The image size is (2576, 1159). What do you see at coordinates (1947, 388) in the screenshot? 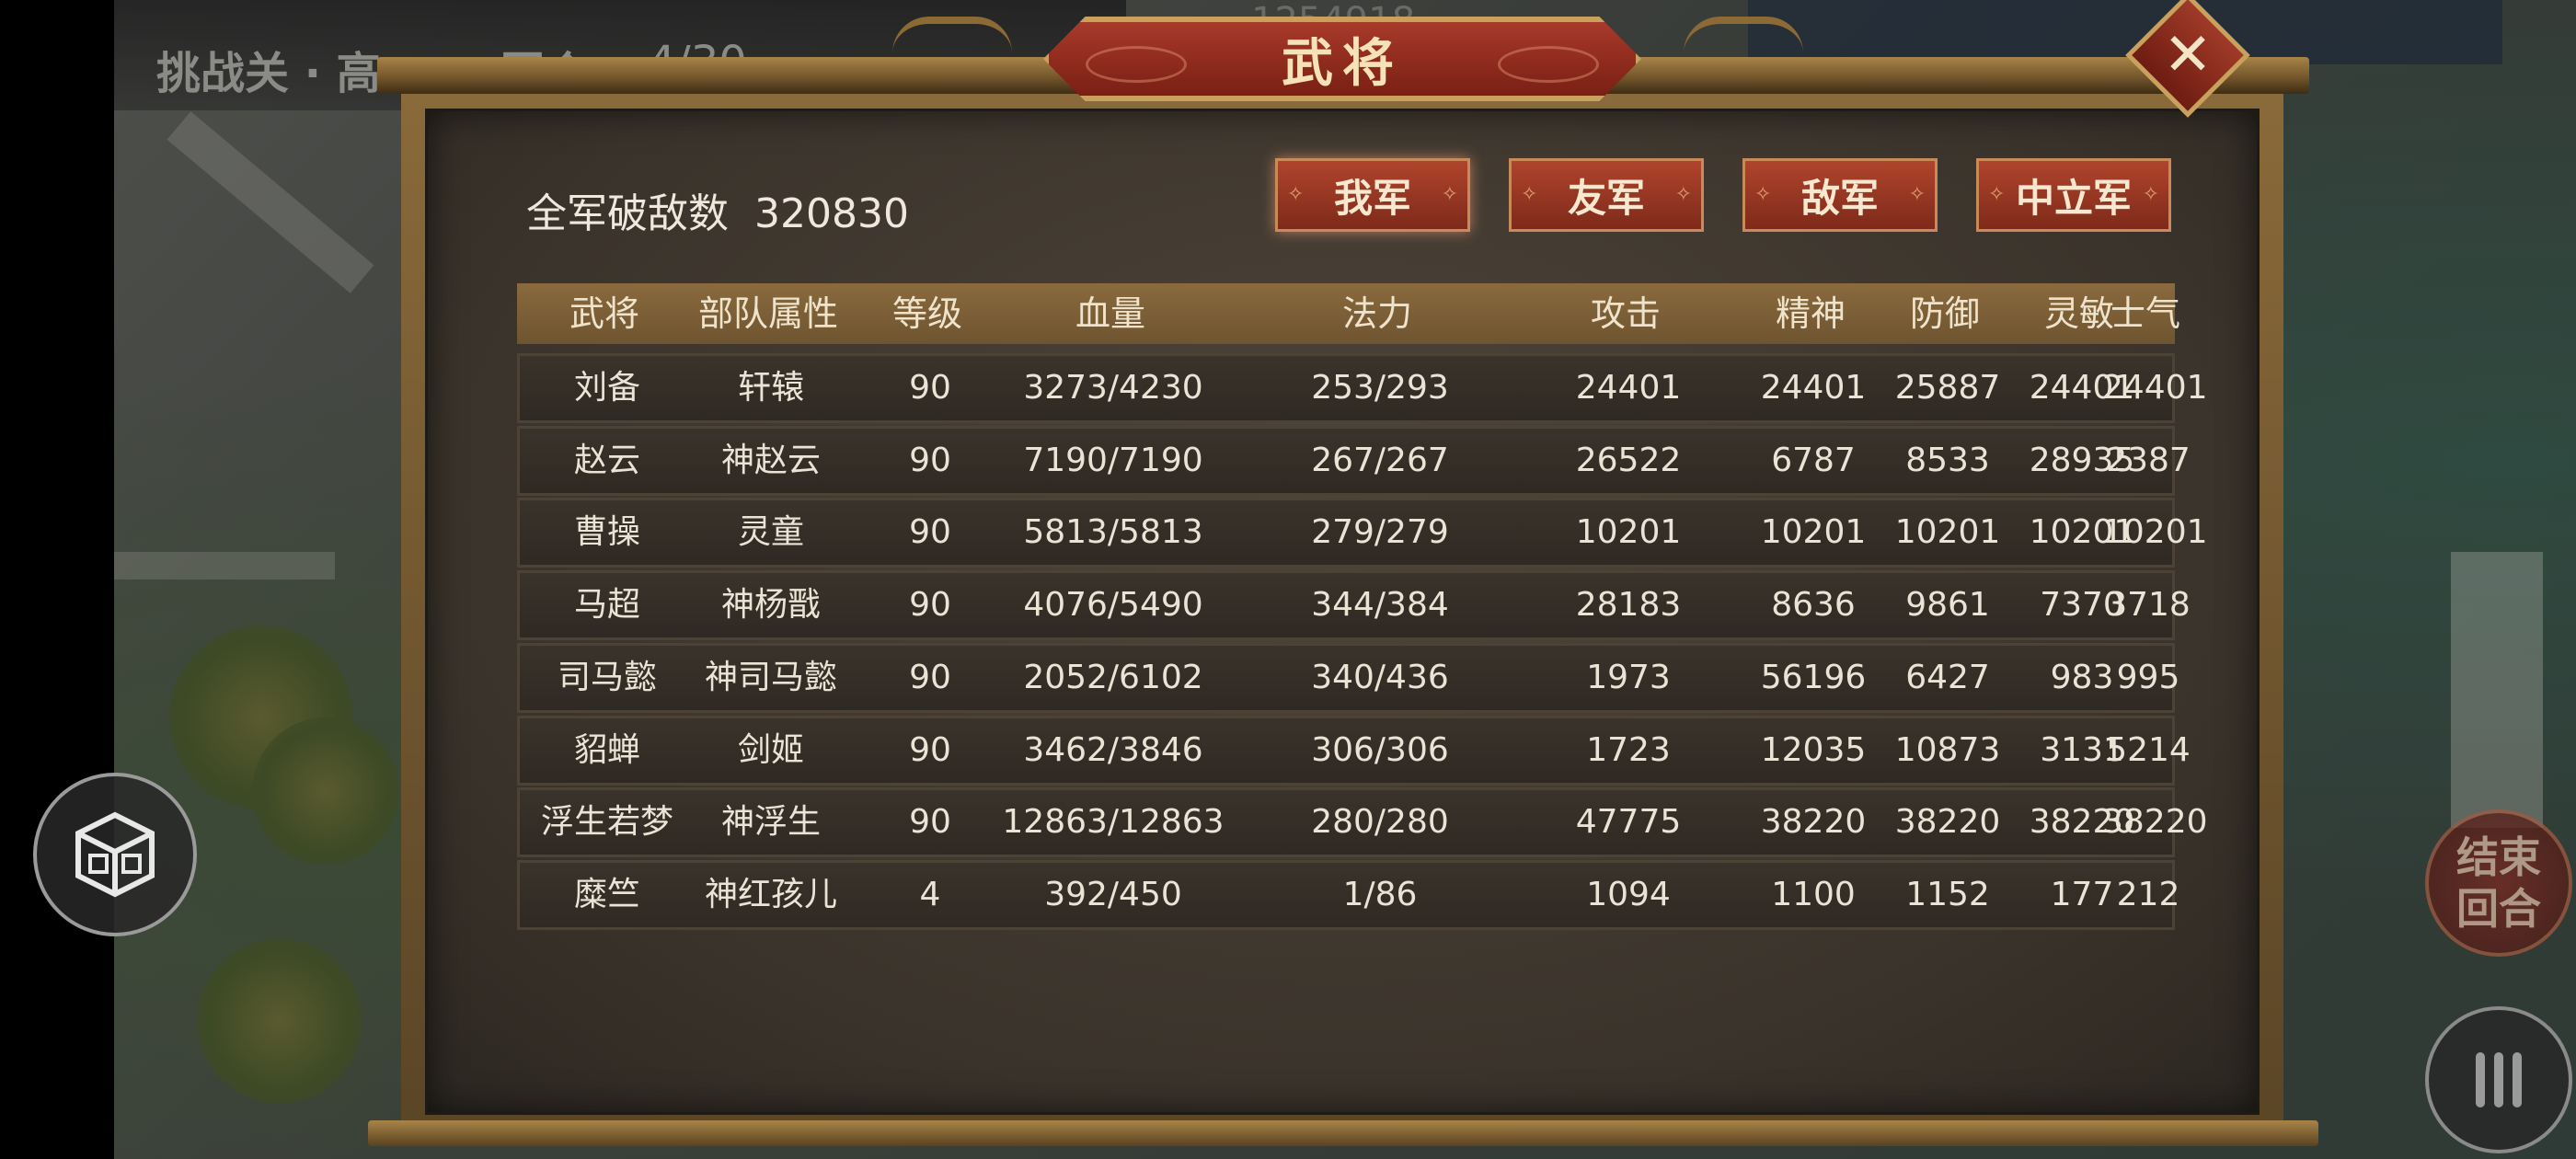
I see `cell-defense: 25887` at bounding box center [1947, 388].